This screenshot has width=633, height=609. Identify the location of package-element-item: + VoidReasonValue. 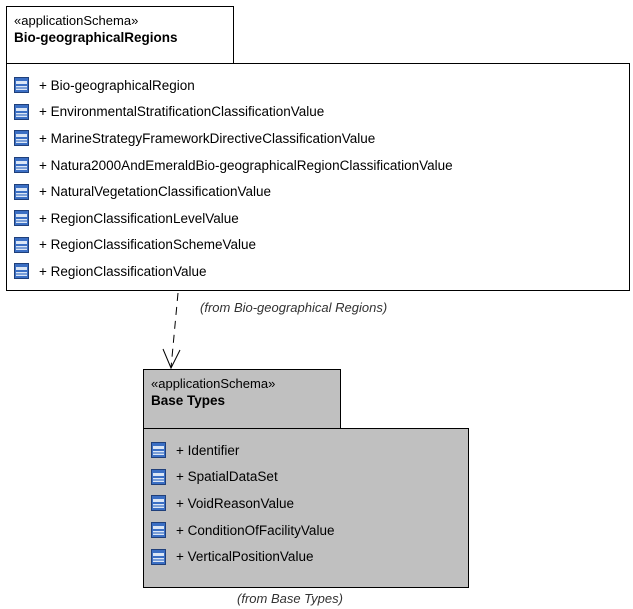
(242, 503).